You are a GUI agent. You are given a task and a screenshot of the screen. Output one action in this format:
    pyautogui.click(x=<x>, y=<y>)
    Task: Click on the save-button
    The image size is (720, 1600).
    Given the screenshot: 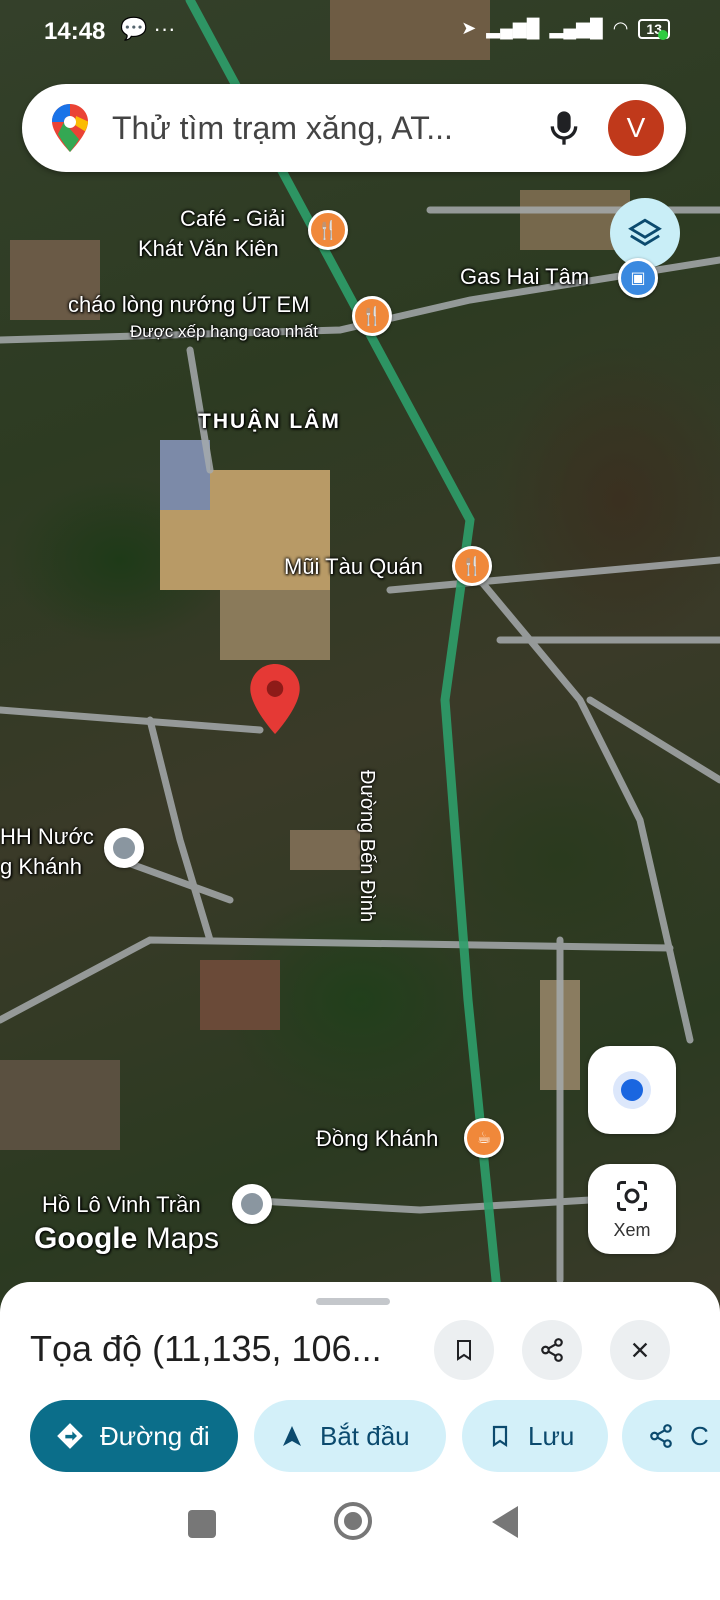 What is the action you would take?
    pyautogui.click(x=464, y=1350)
    